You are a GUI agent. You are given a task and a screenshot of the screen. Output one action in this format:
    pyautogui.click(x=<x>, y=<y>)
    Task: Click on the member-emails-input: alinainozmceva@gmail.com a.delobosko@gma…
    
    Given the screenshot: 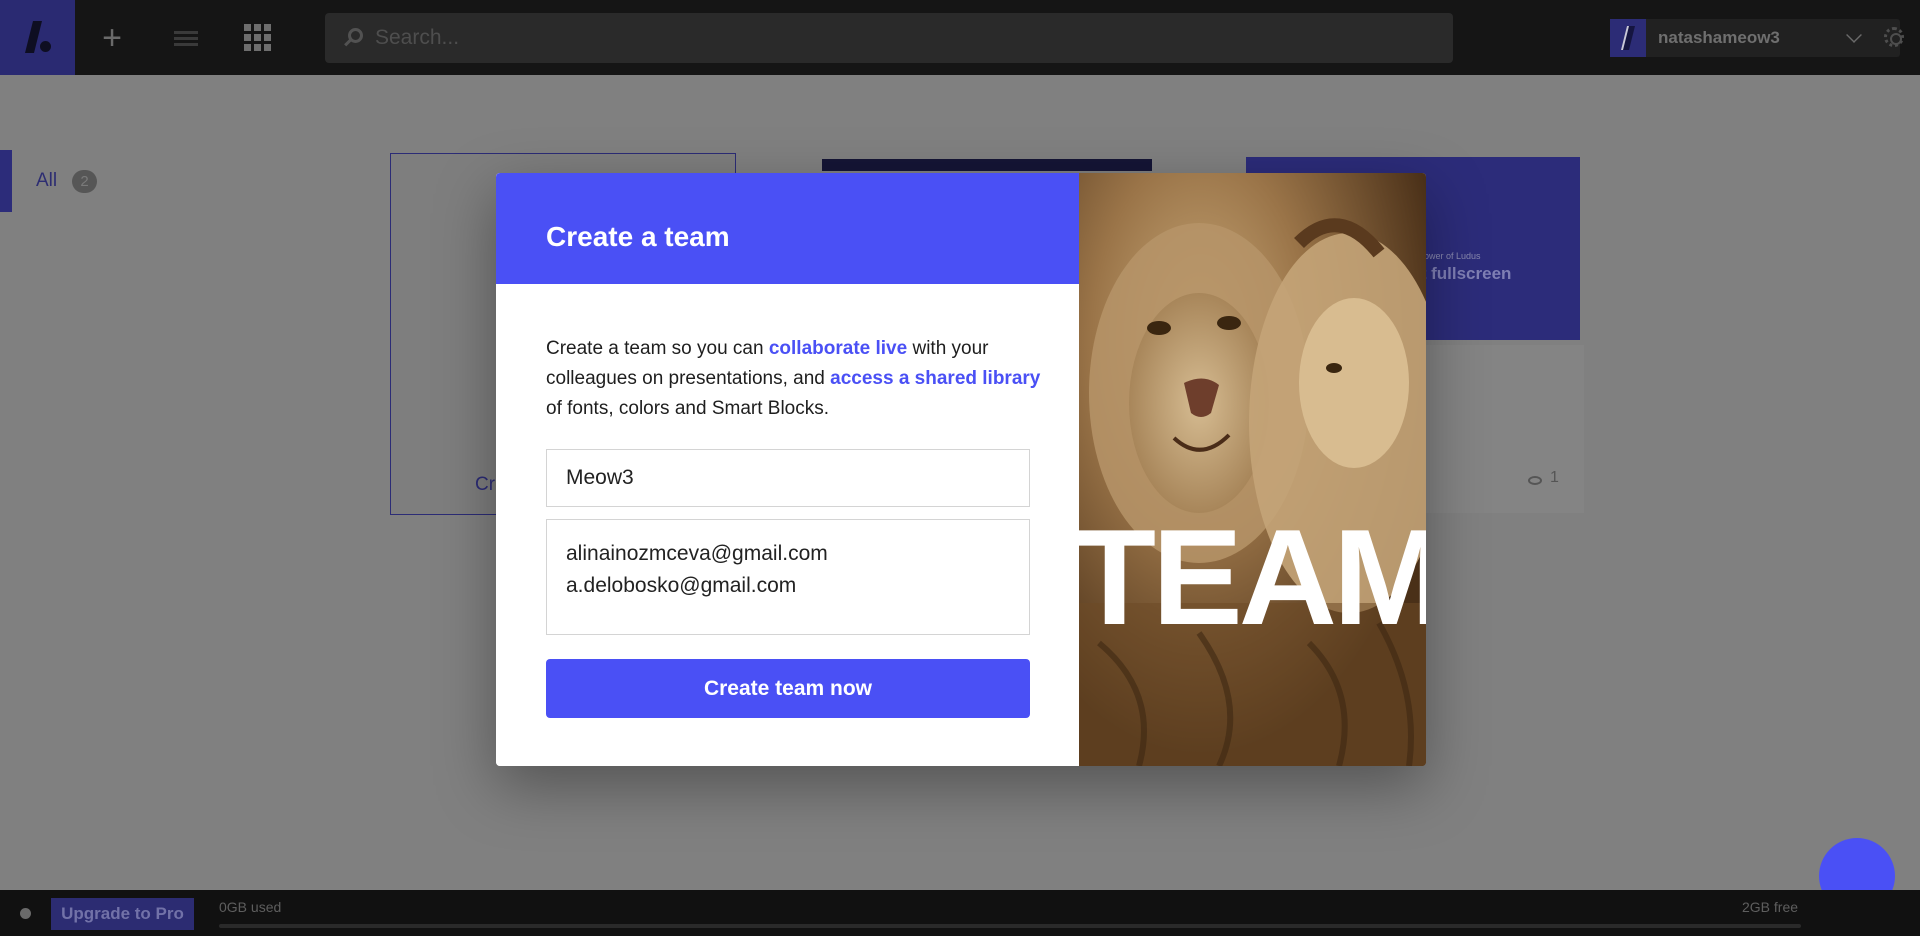 What is the action you would take?
    pyautogui.click(x=788, y=577)
    